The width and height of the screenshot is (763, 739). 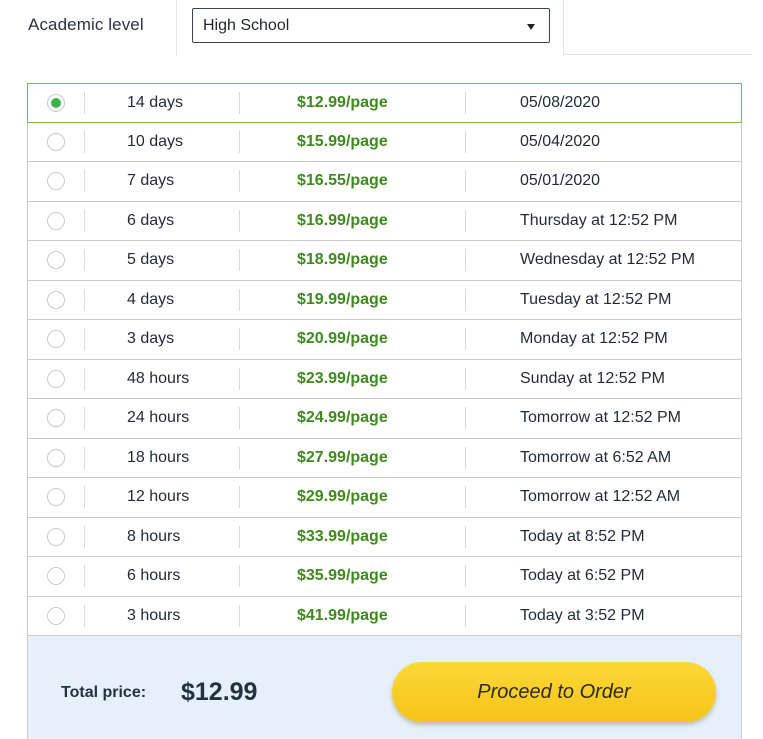 I want to click on chevron-down-icon, so click(x=531, y=27).